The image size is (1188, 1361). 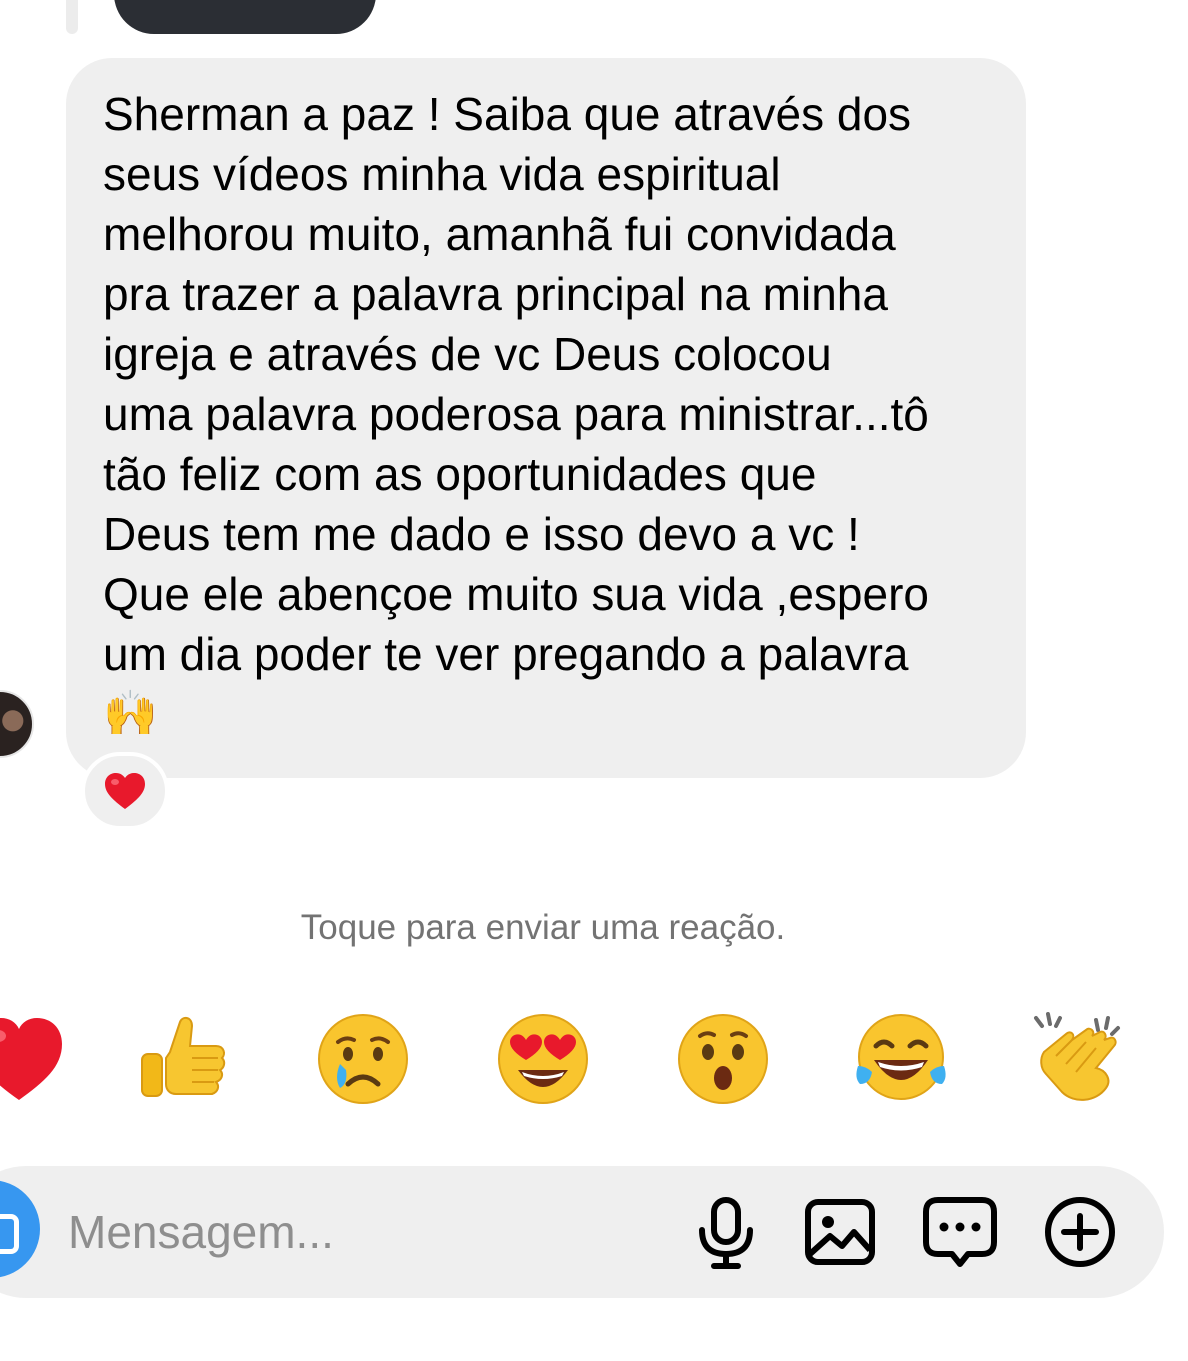 I want to click on thread-line, so click(x=72, y=17).